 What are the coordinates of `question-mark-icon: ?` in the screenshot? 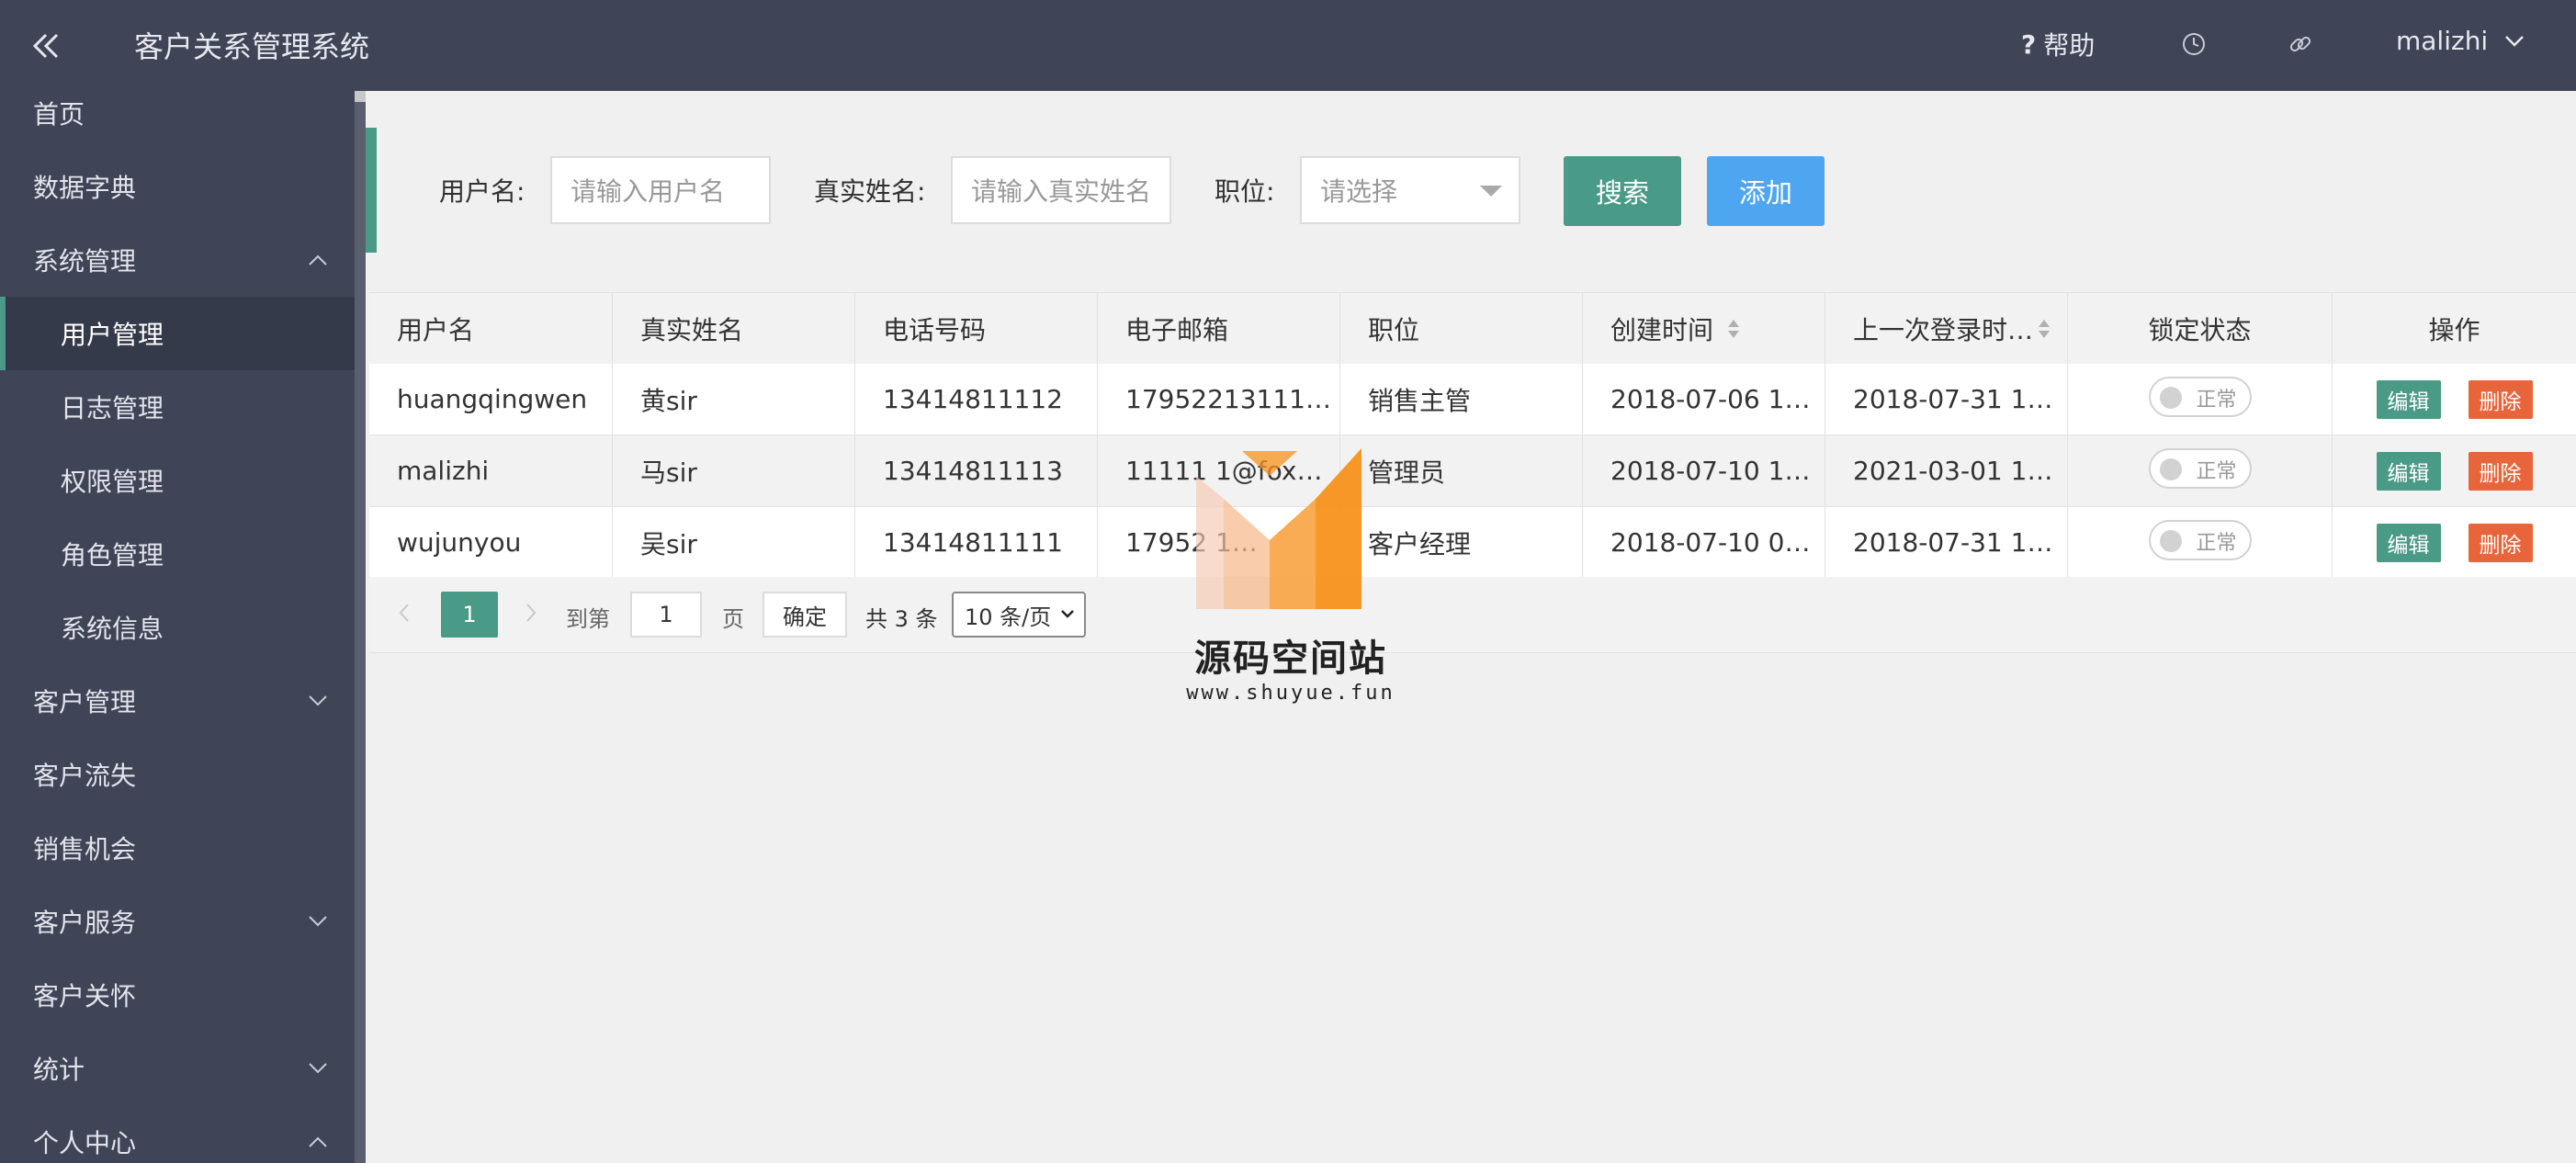 It's located at (2029, 44).